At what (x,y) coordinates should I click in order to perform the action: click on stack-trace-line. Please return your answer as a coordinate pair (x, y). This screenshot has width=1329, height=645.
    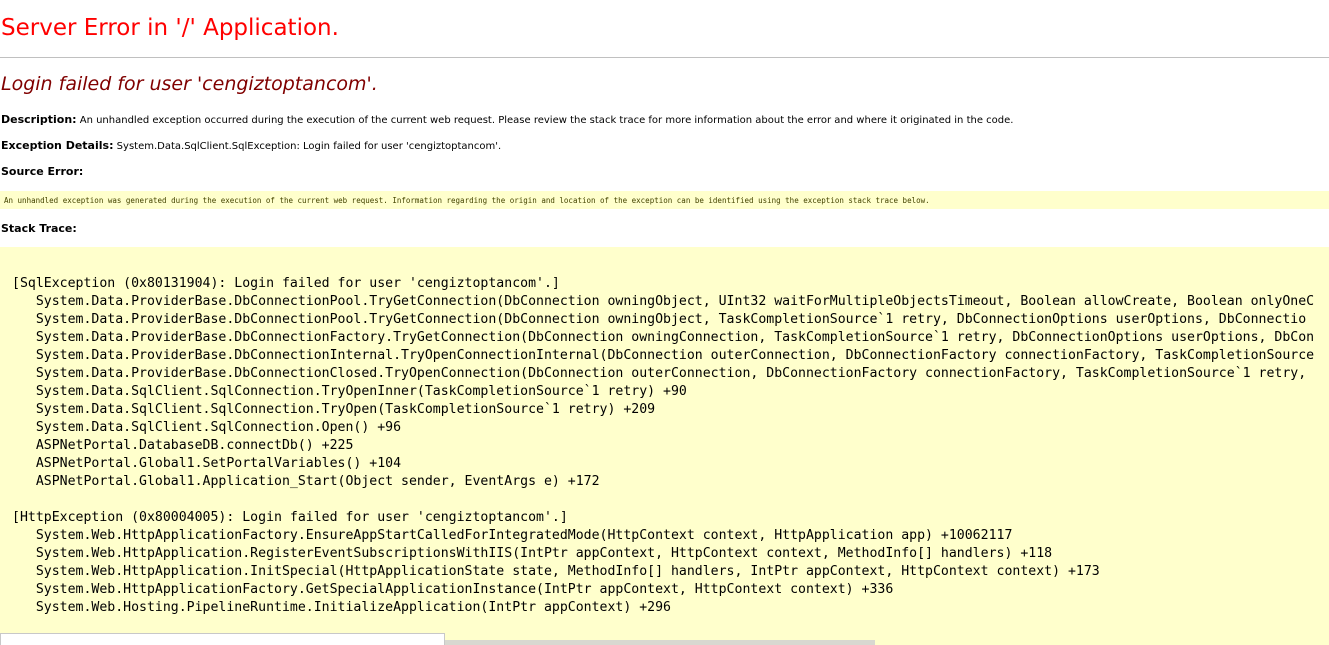
    Looking at the image, I should click on (663, 500).